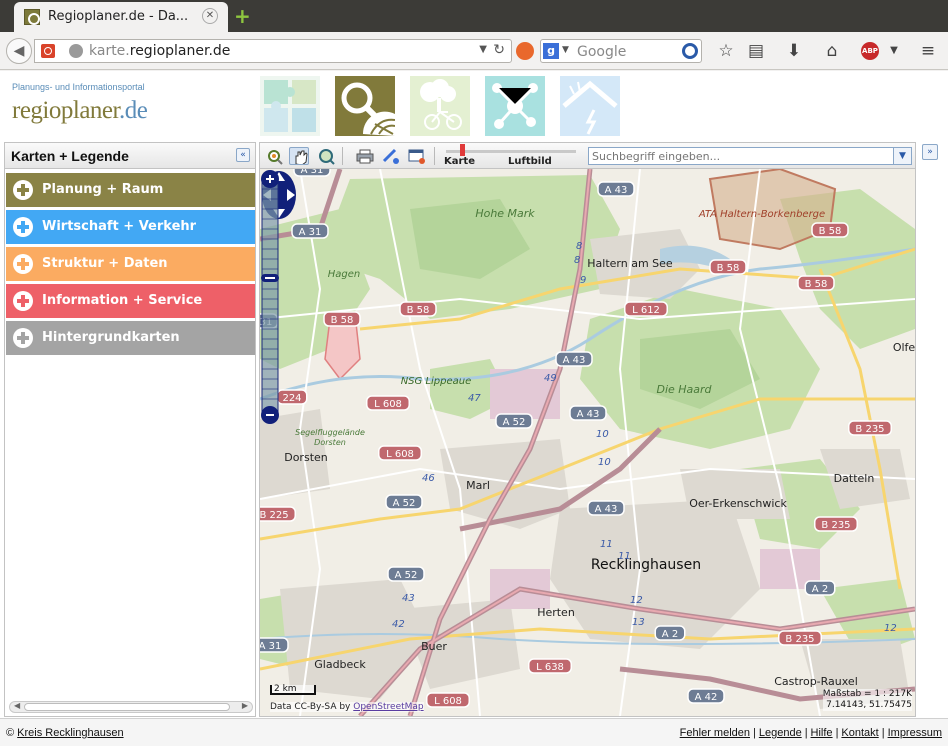 The width and height of the screenshot is (948, 746). I want to click on site-identity-icon, so click(48, 51).